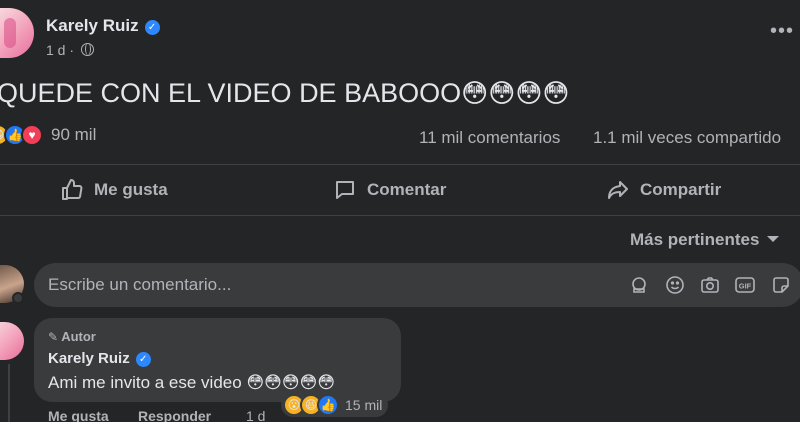 This screenshot has width=800, height=422. I want to click on comment-composer: GIF, so click(417, 285).